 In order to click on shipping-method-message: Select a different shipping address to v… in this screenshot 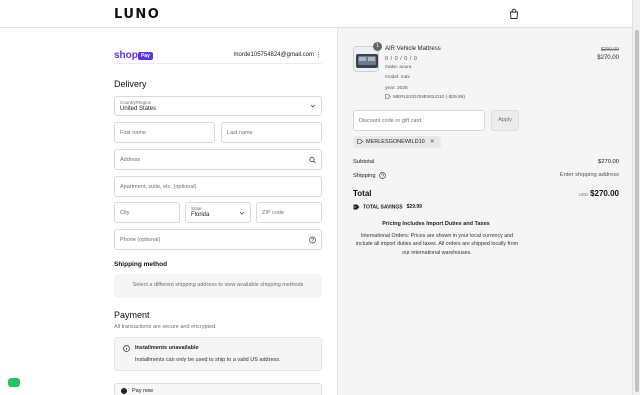, I will do `click(218, 285)`.